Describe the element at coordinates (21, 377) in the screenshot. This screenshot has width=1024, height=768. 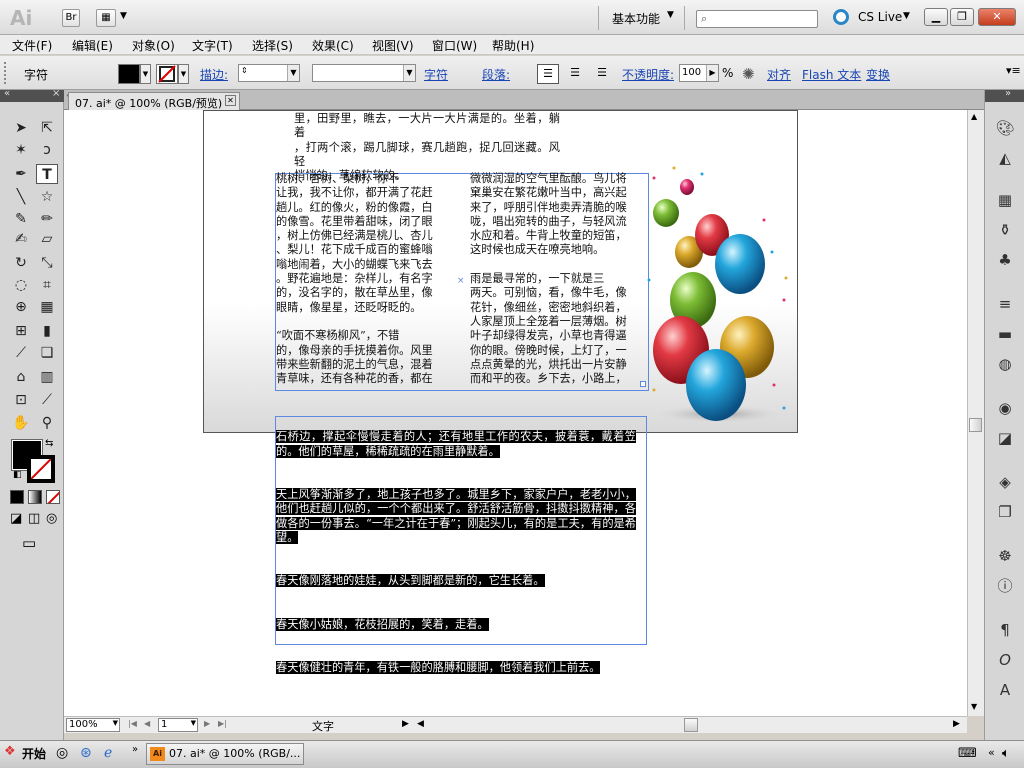
I see `symbol-sprayer-tool-icon: ⌂` at that location.